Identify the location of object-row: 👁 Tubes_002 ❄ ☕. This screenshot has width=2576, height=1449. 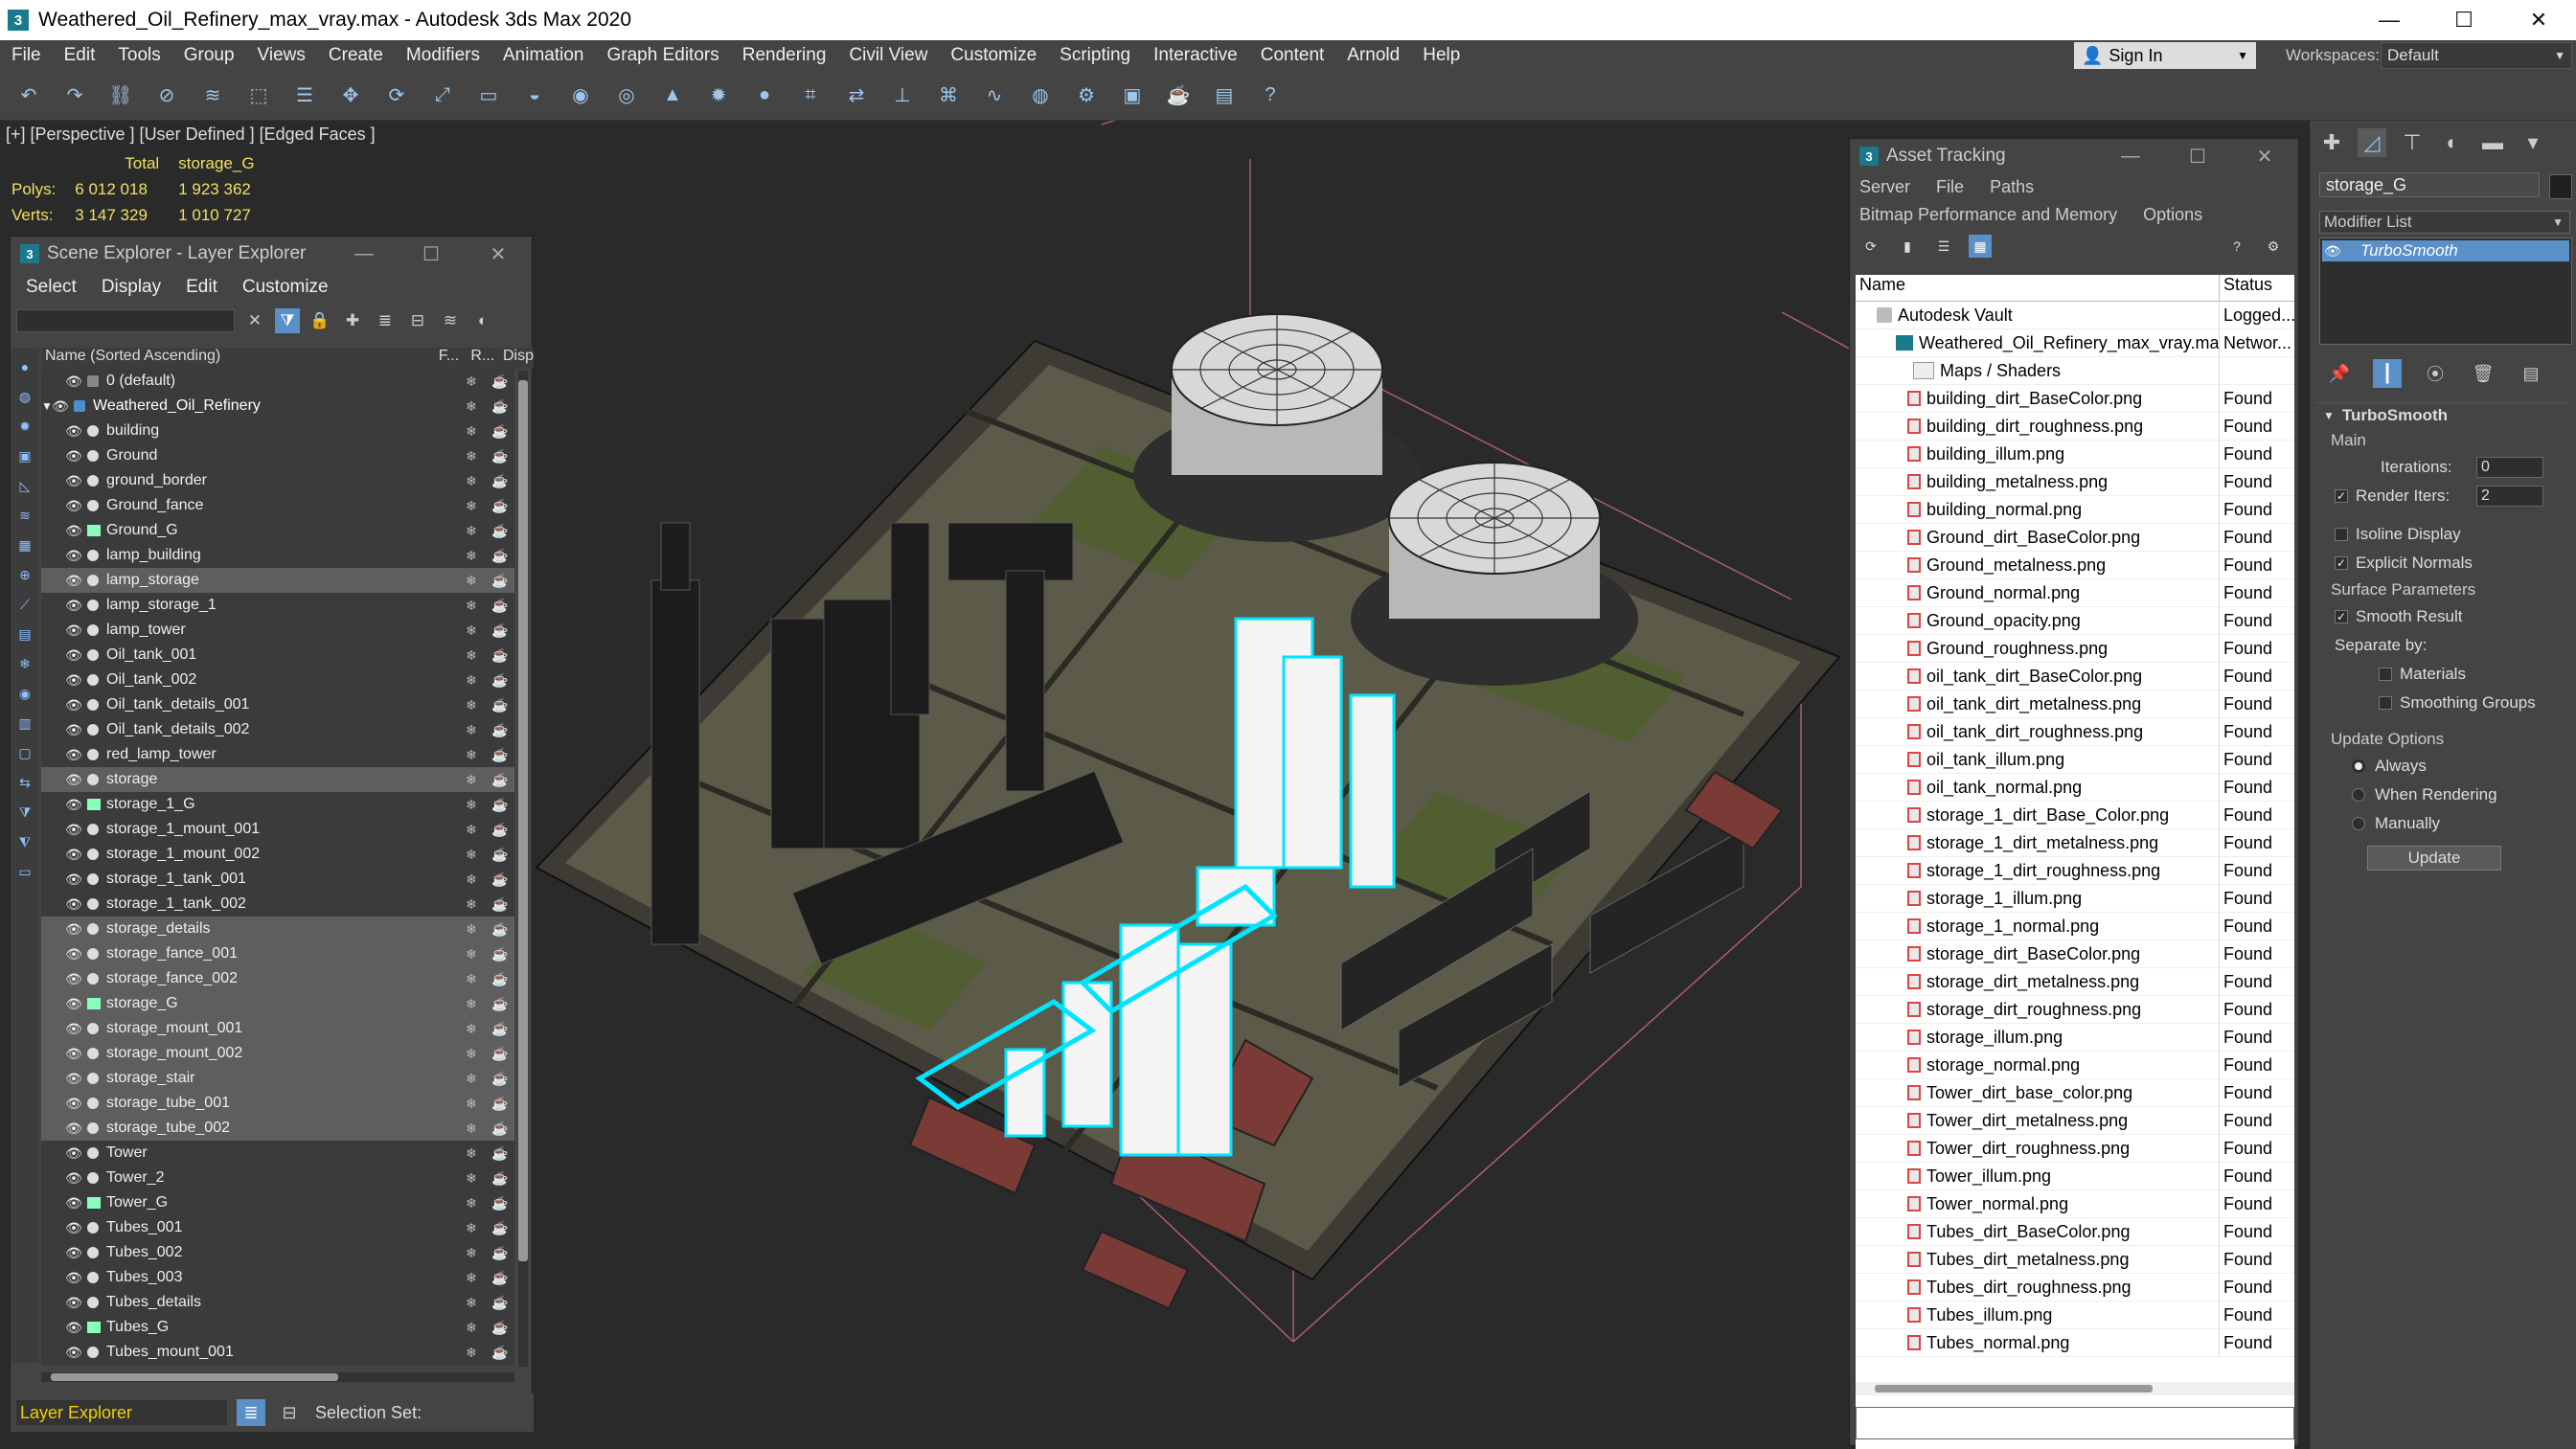
(278, 1252).